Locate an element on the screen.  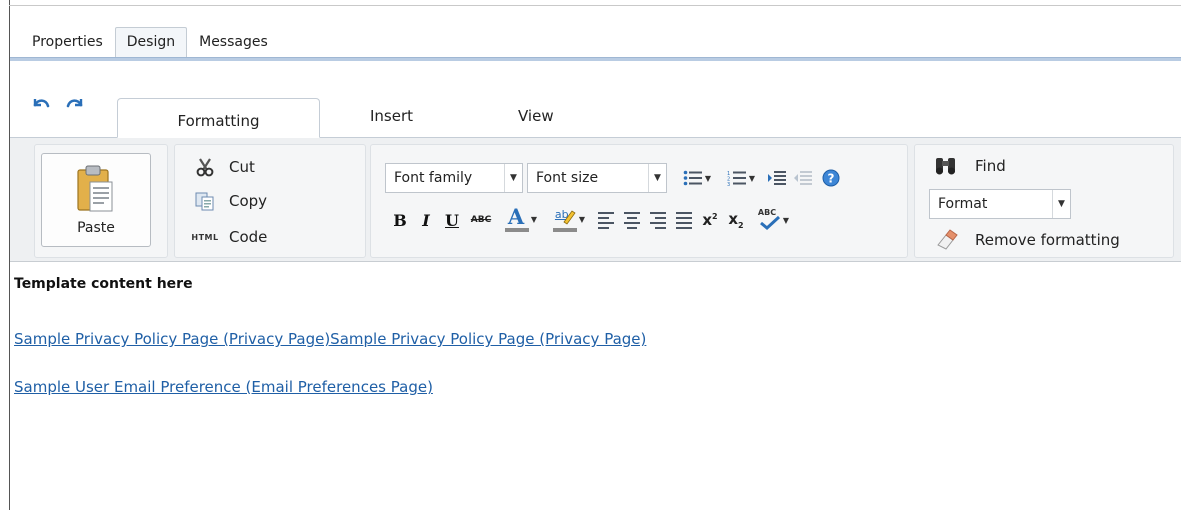
editing-group: Find Format ▼ Remove formatting is located at coordinates (1044, 201).